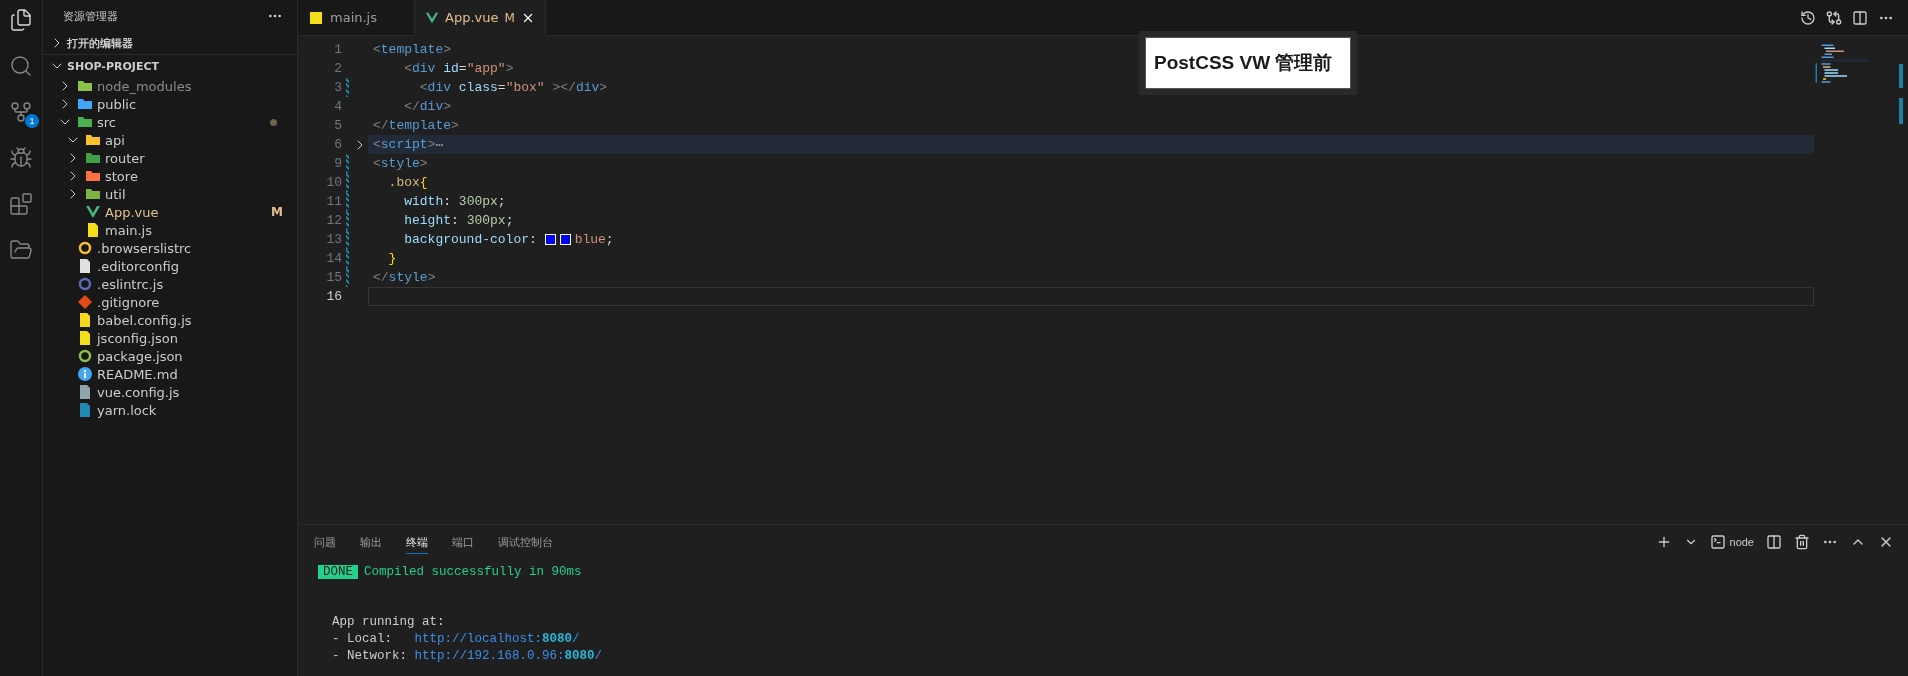  What do you see at coordinates (508, 655) in the screenshot?
I see `url-link: http://192.168.0.96:8080/` at bounding box center [508, 655].